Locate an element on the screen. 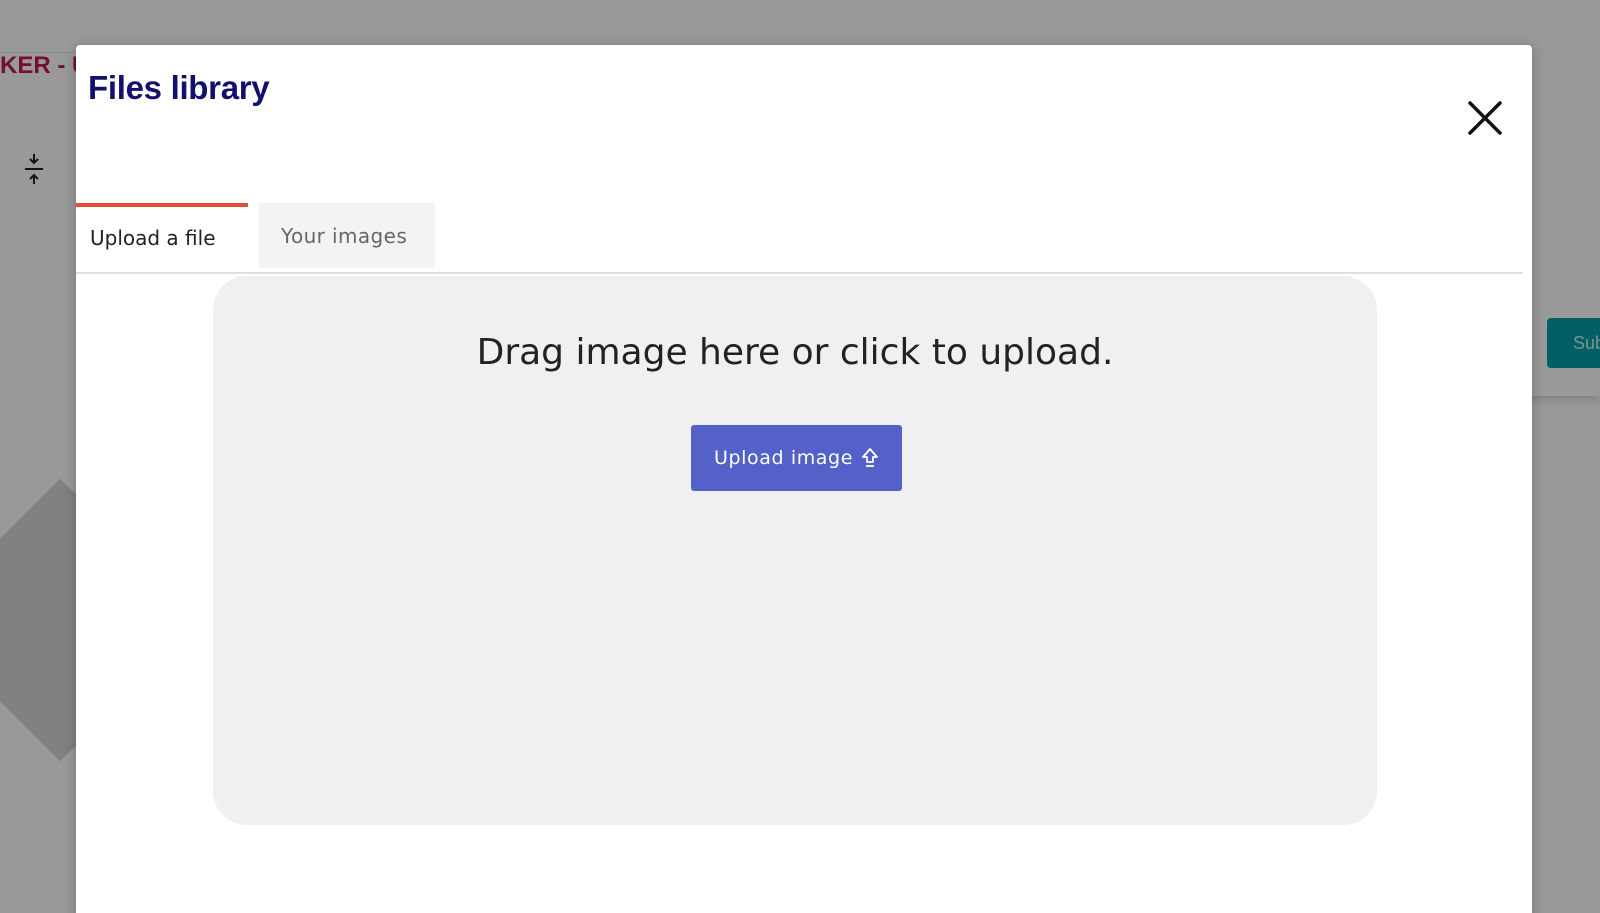 This screenshot has width=1600, height=913. upload-image-button: Upload image is located at coordinates (796, 458).